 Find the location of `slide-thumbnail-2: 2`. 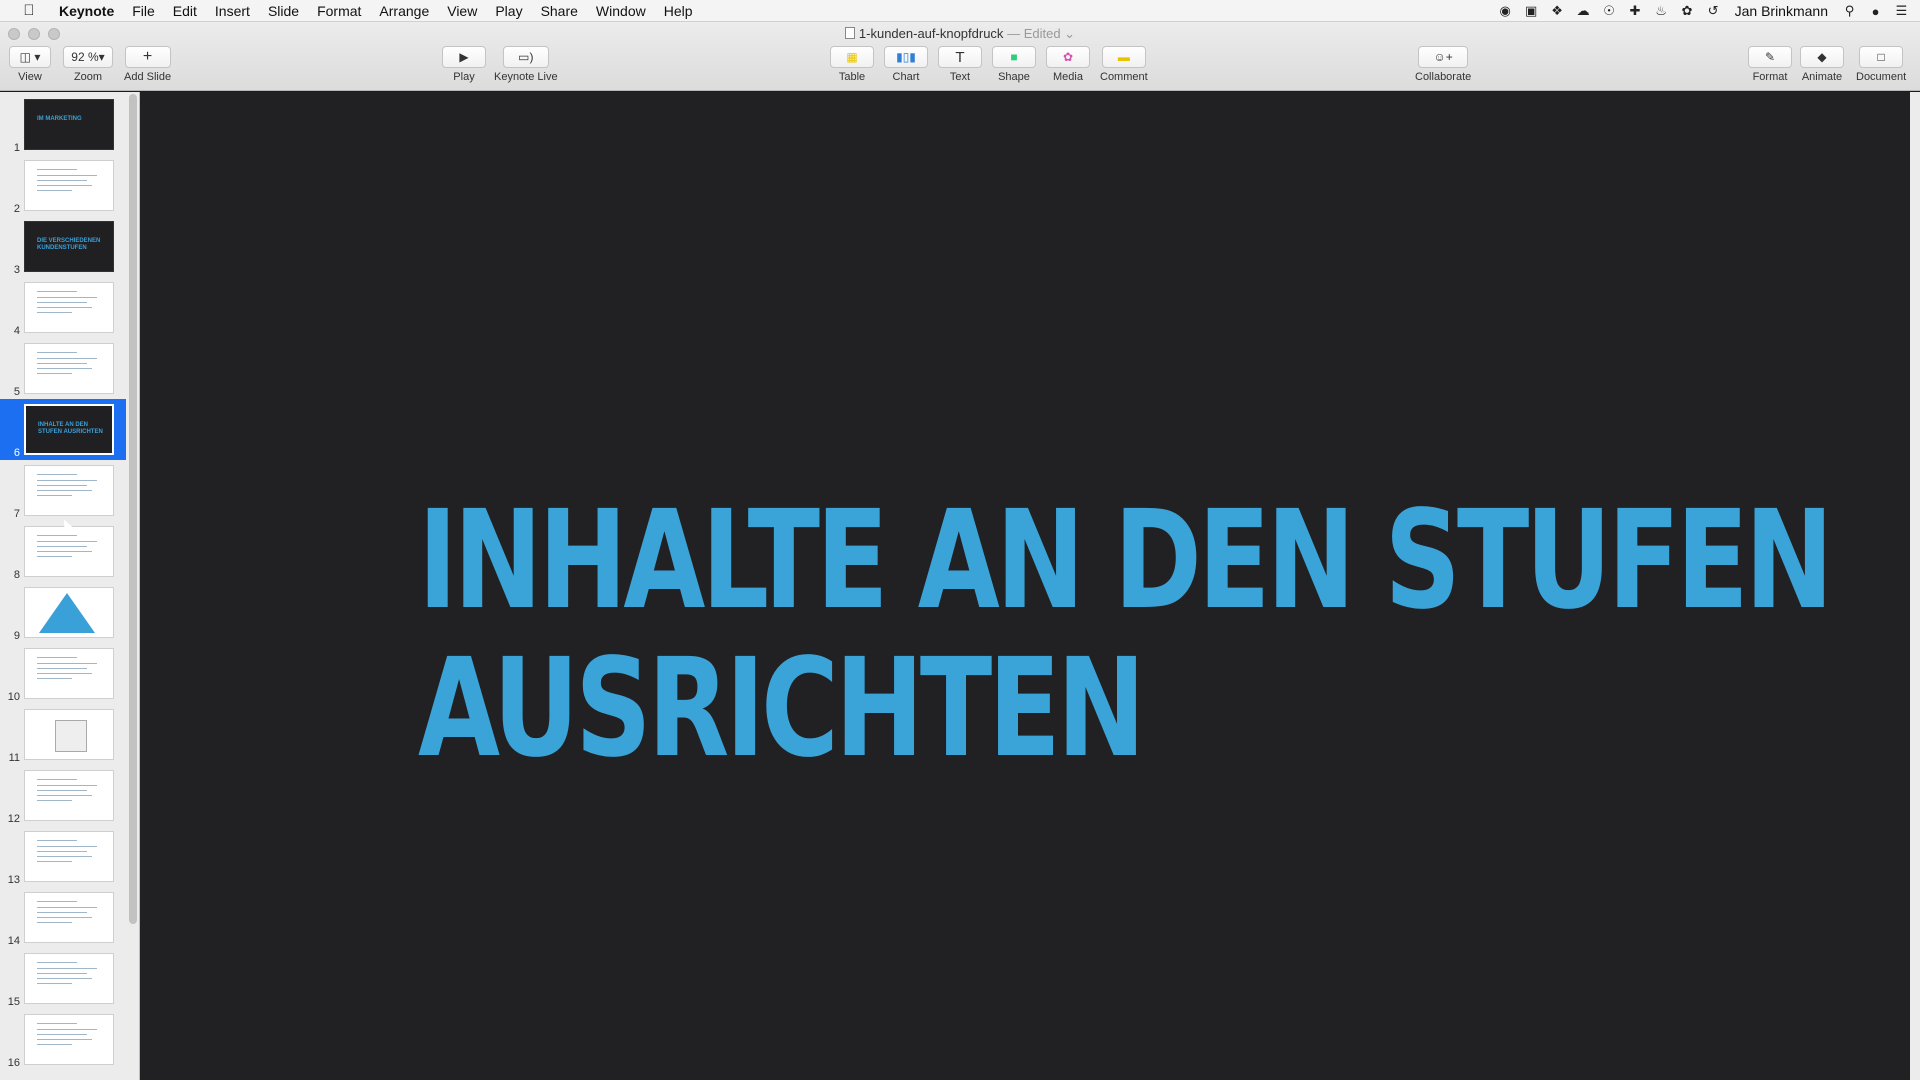

slide-thumbnail-2: 2 is located at coordinates (63, 185).